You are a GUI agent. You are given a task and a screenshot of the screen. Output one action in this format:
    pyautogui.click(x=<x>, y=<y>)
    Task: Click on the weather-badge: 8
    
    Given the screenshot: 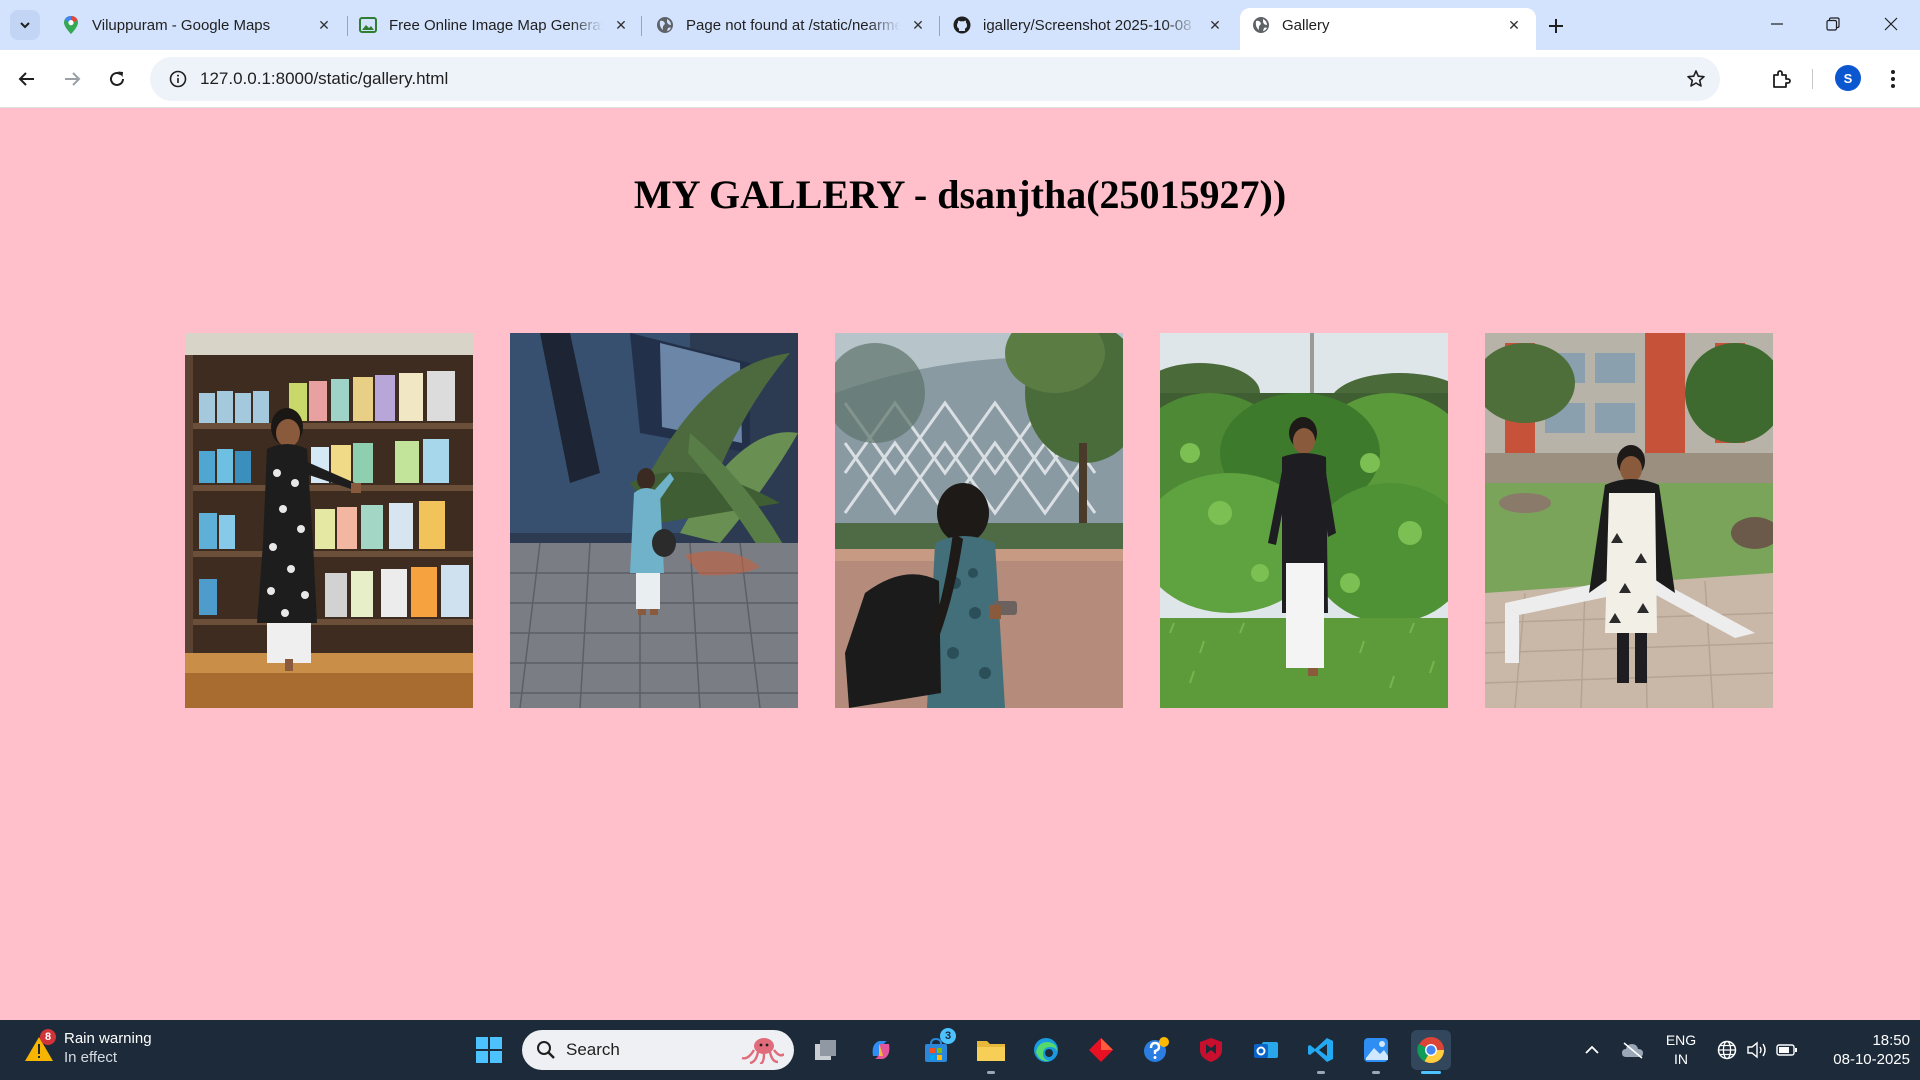 What is the action you would take?
    pyautogui.click(x=48, y=1037)
    